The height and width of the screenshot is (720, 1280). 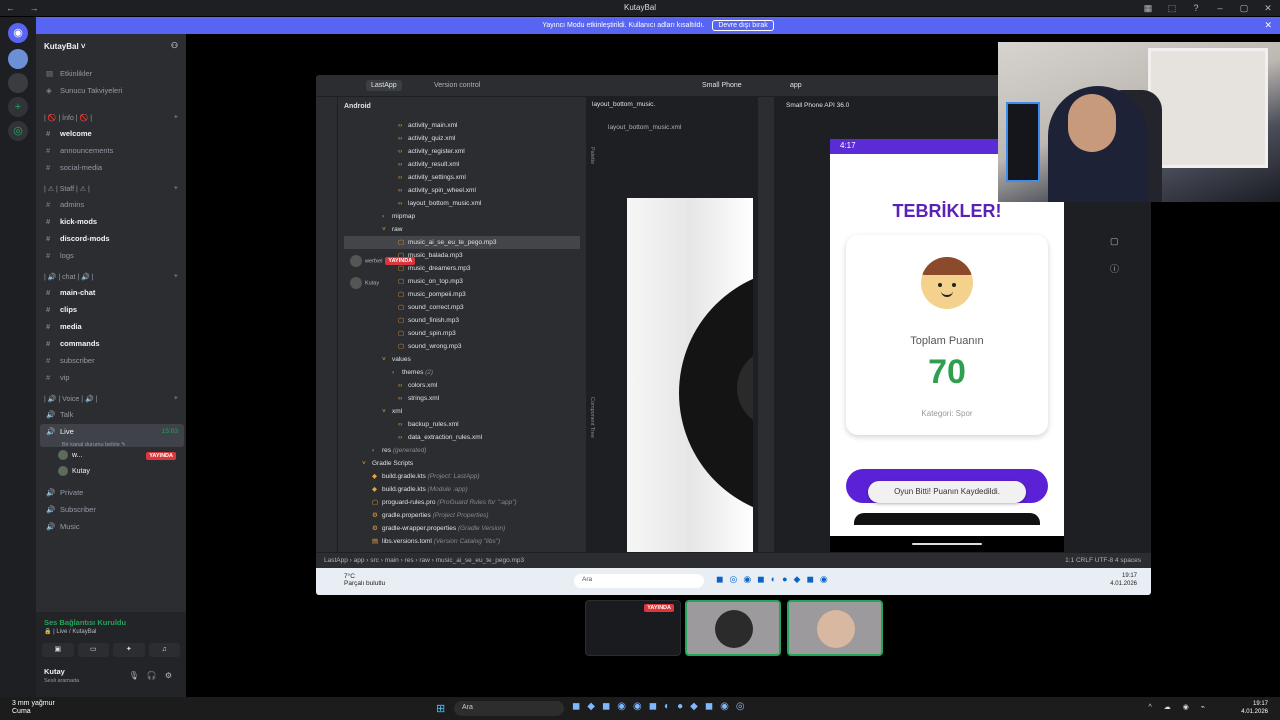 I want to click on help-icon: ?, so click(x=1196, y=8).